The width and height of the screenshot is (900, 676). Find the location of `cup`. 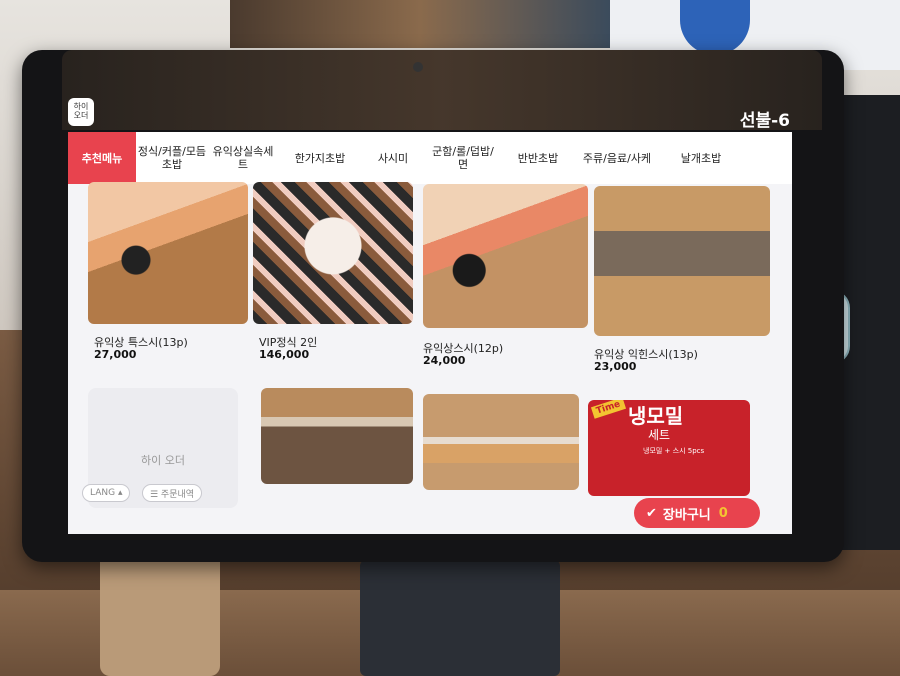

cup is located at coordinates (160, 610).